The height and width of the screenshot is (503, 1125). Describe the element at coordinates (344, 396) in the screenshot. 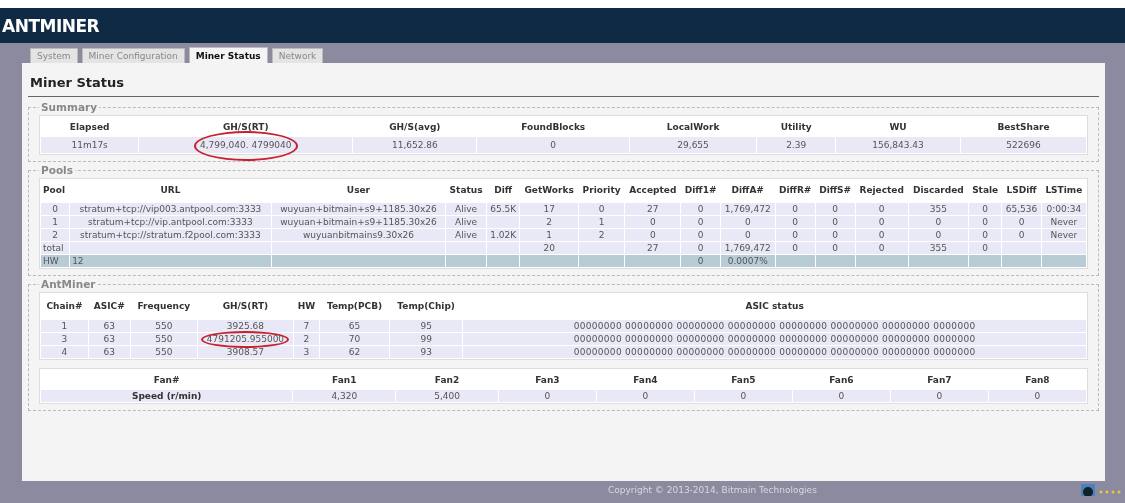

I see `table-cell: 4,320` at that location.